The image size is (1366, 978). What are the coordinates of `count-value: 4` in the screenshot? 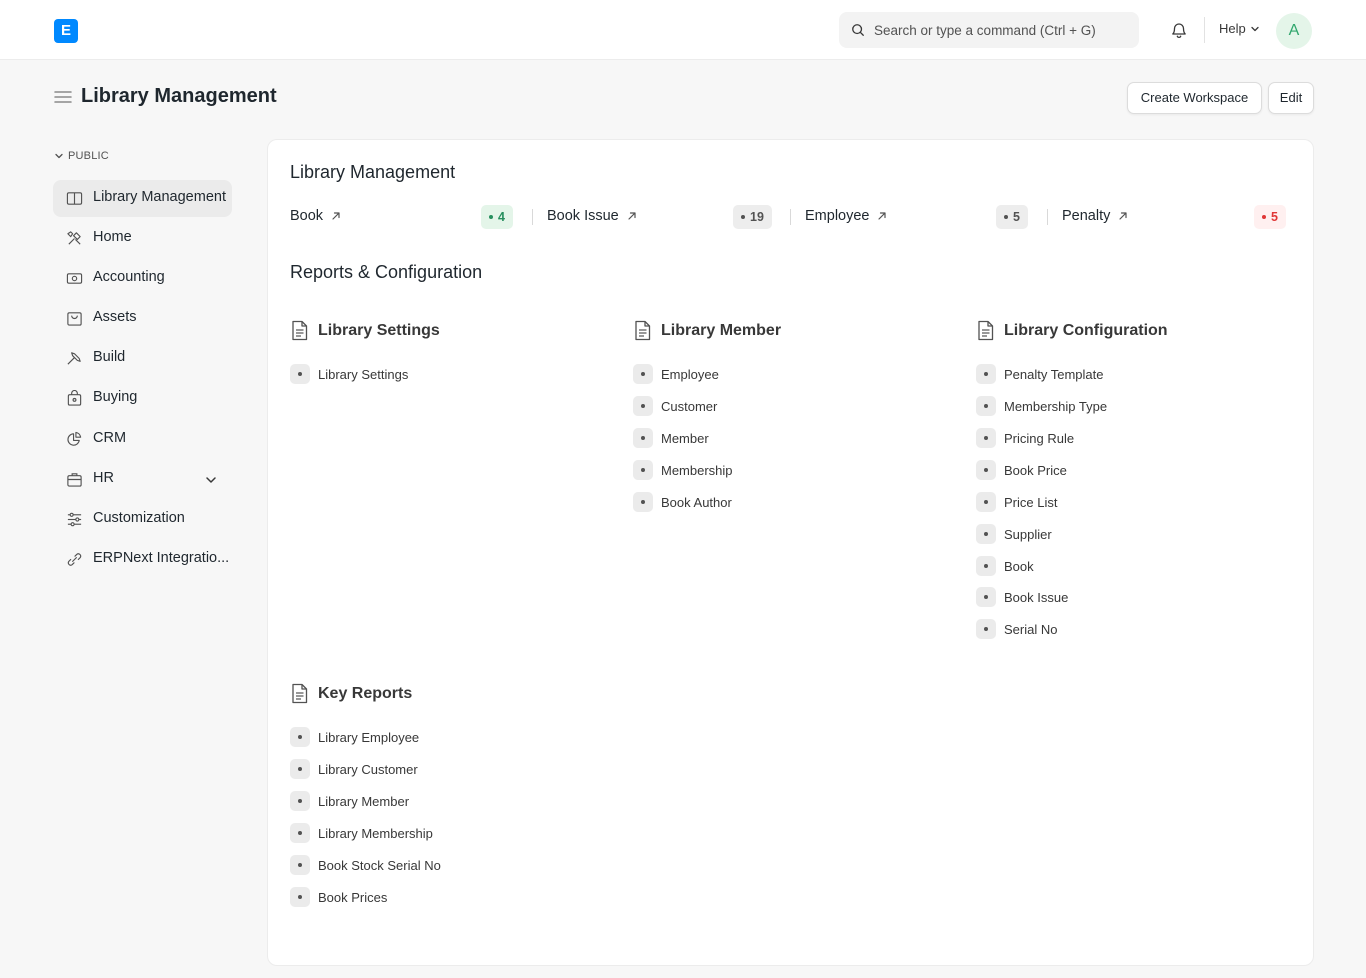 It's located at (501, 217).